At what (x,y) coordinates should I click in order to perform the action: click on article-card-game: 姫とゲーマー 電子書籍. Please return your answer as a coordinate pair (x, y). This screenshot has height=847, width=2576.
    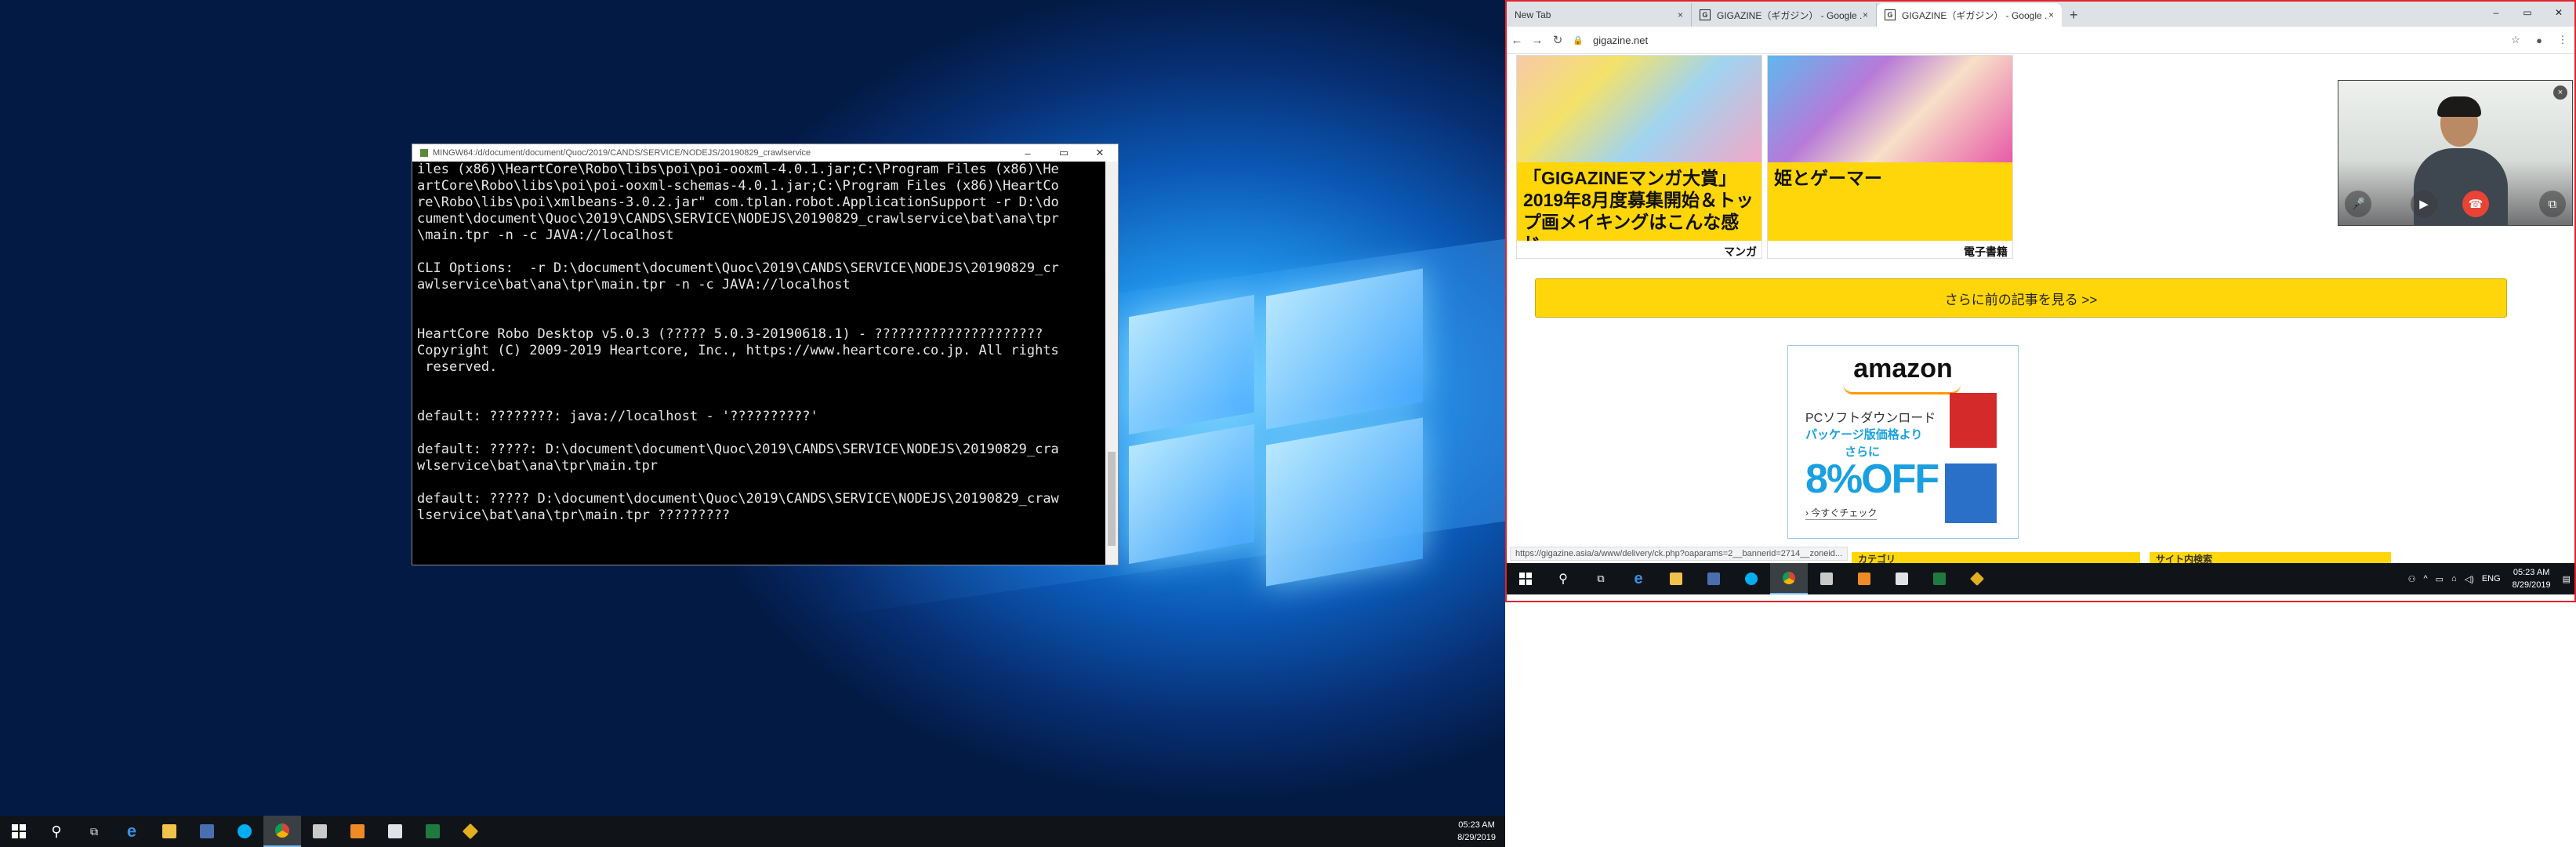
    Looking at the image, I should click on (1890, 157).